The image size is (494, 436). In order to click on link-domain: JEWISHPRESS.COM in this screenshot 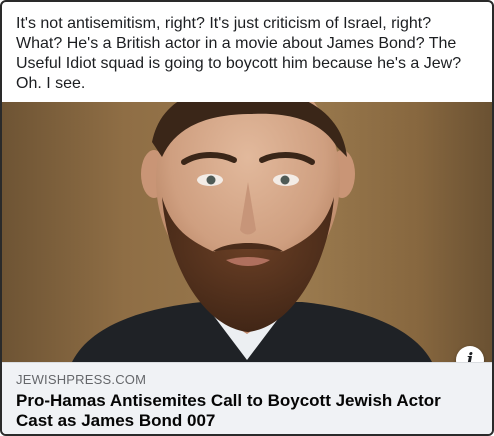, I will do `click(81, 379)`.